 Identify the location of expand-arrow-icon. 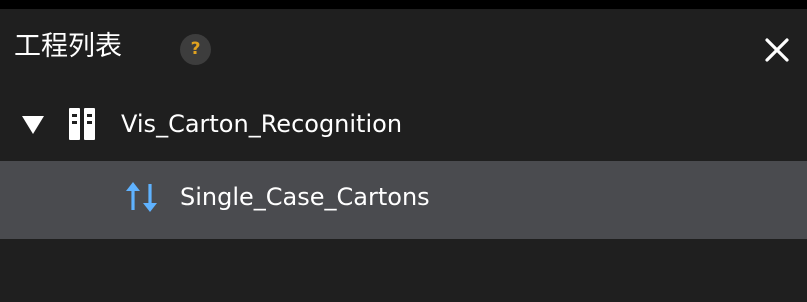
(33, 125).